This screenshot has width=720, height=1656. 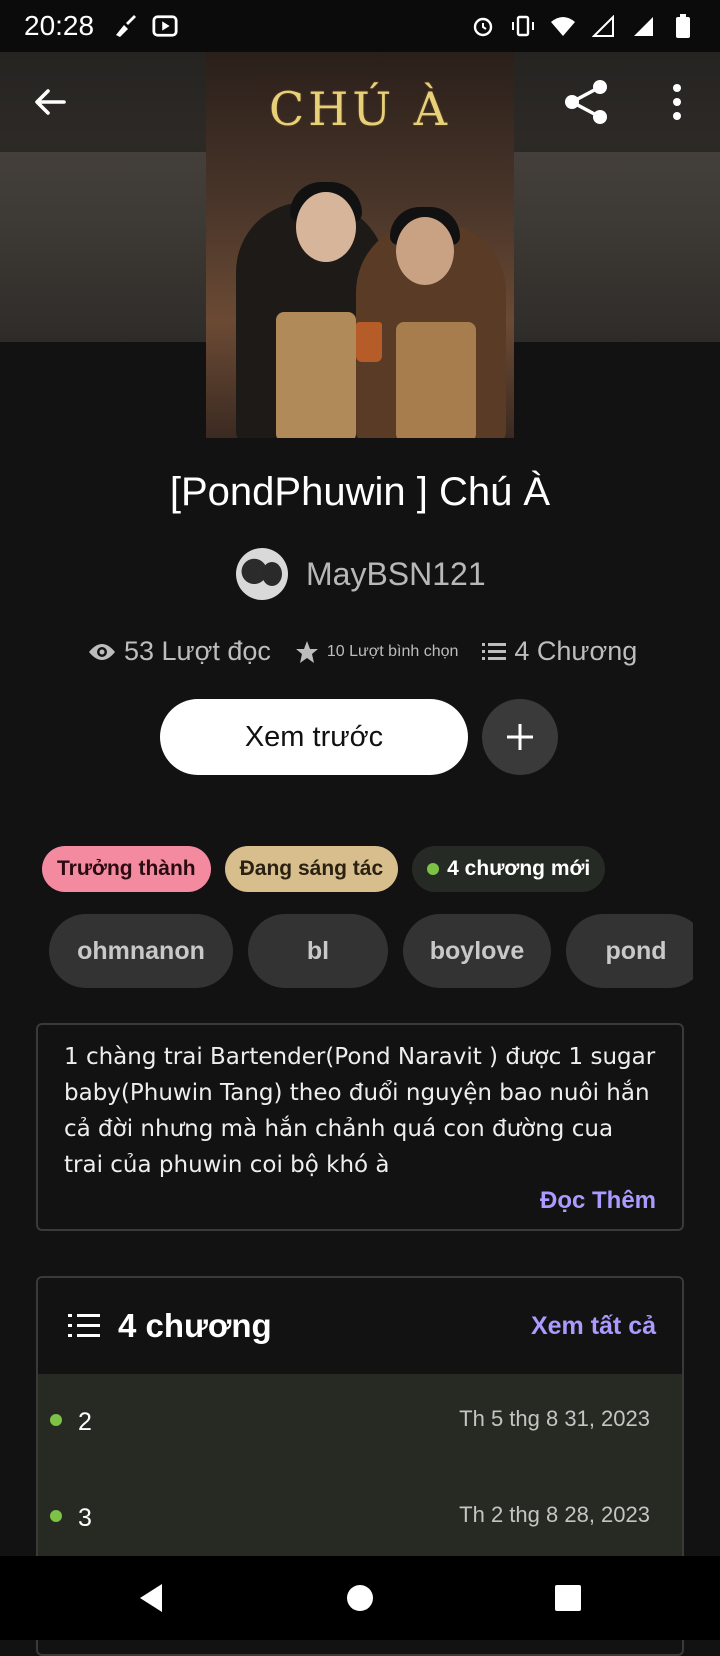 I want to click on tag-chip: pond, so click(x=629, y=951).